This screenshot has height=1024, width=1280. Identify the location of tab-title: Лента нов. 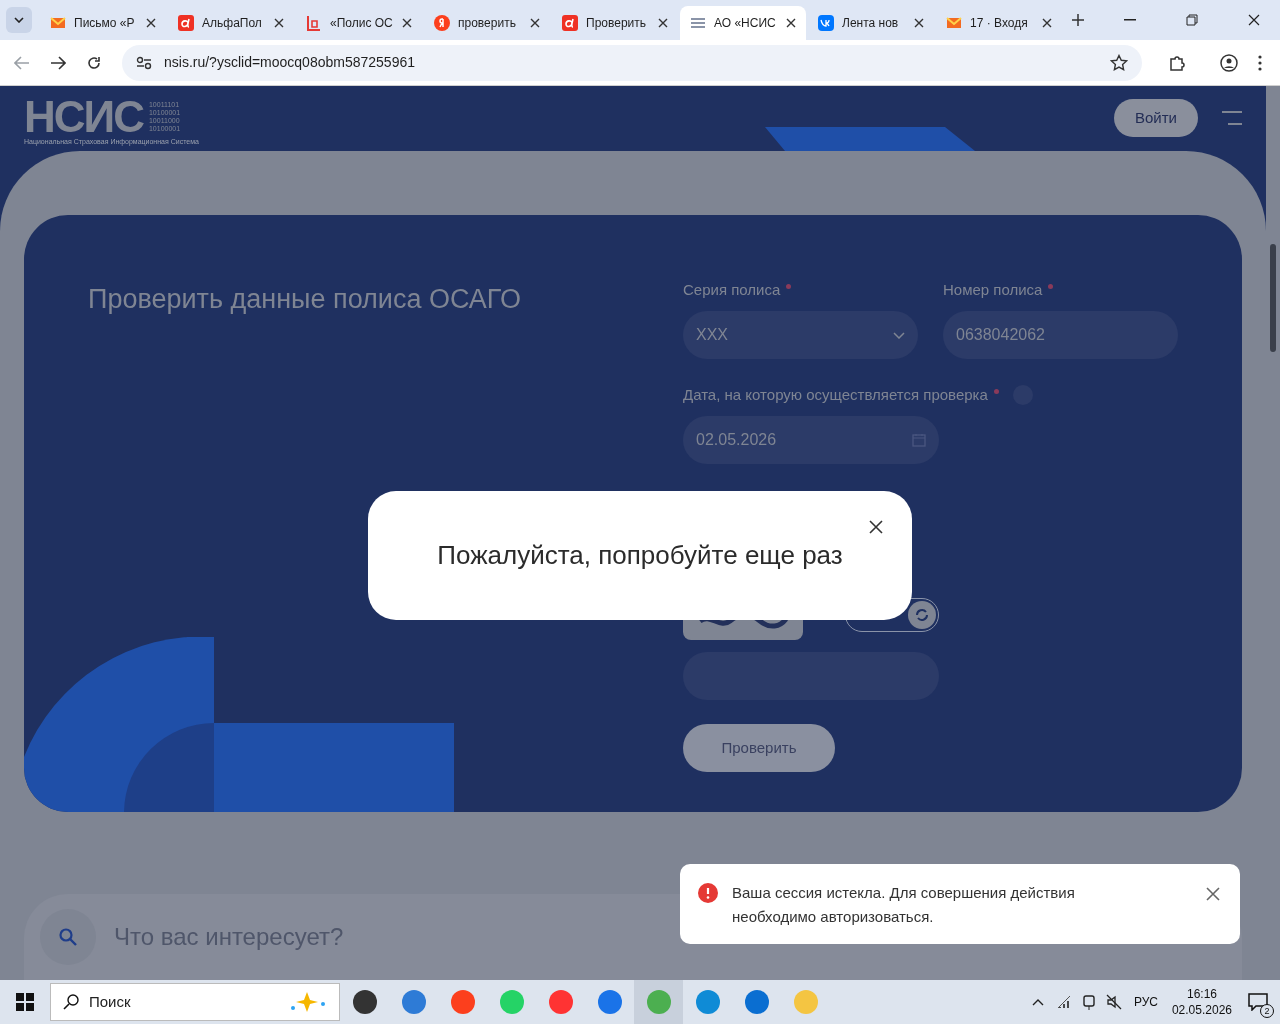
(871, 23).